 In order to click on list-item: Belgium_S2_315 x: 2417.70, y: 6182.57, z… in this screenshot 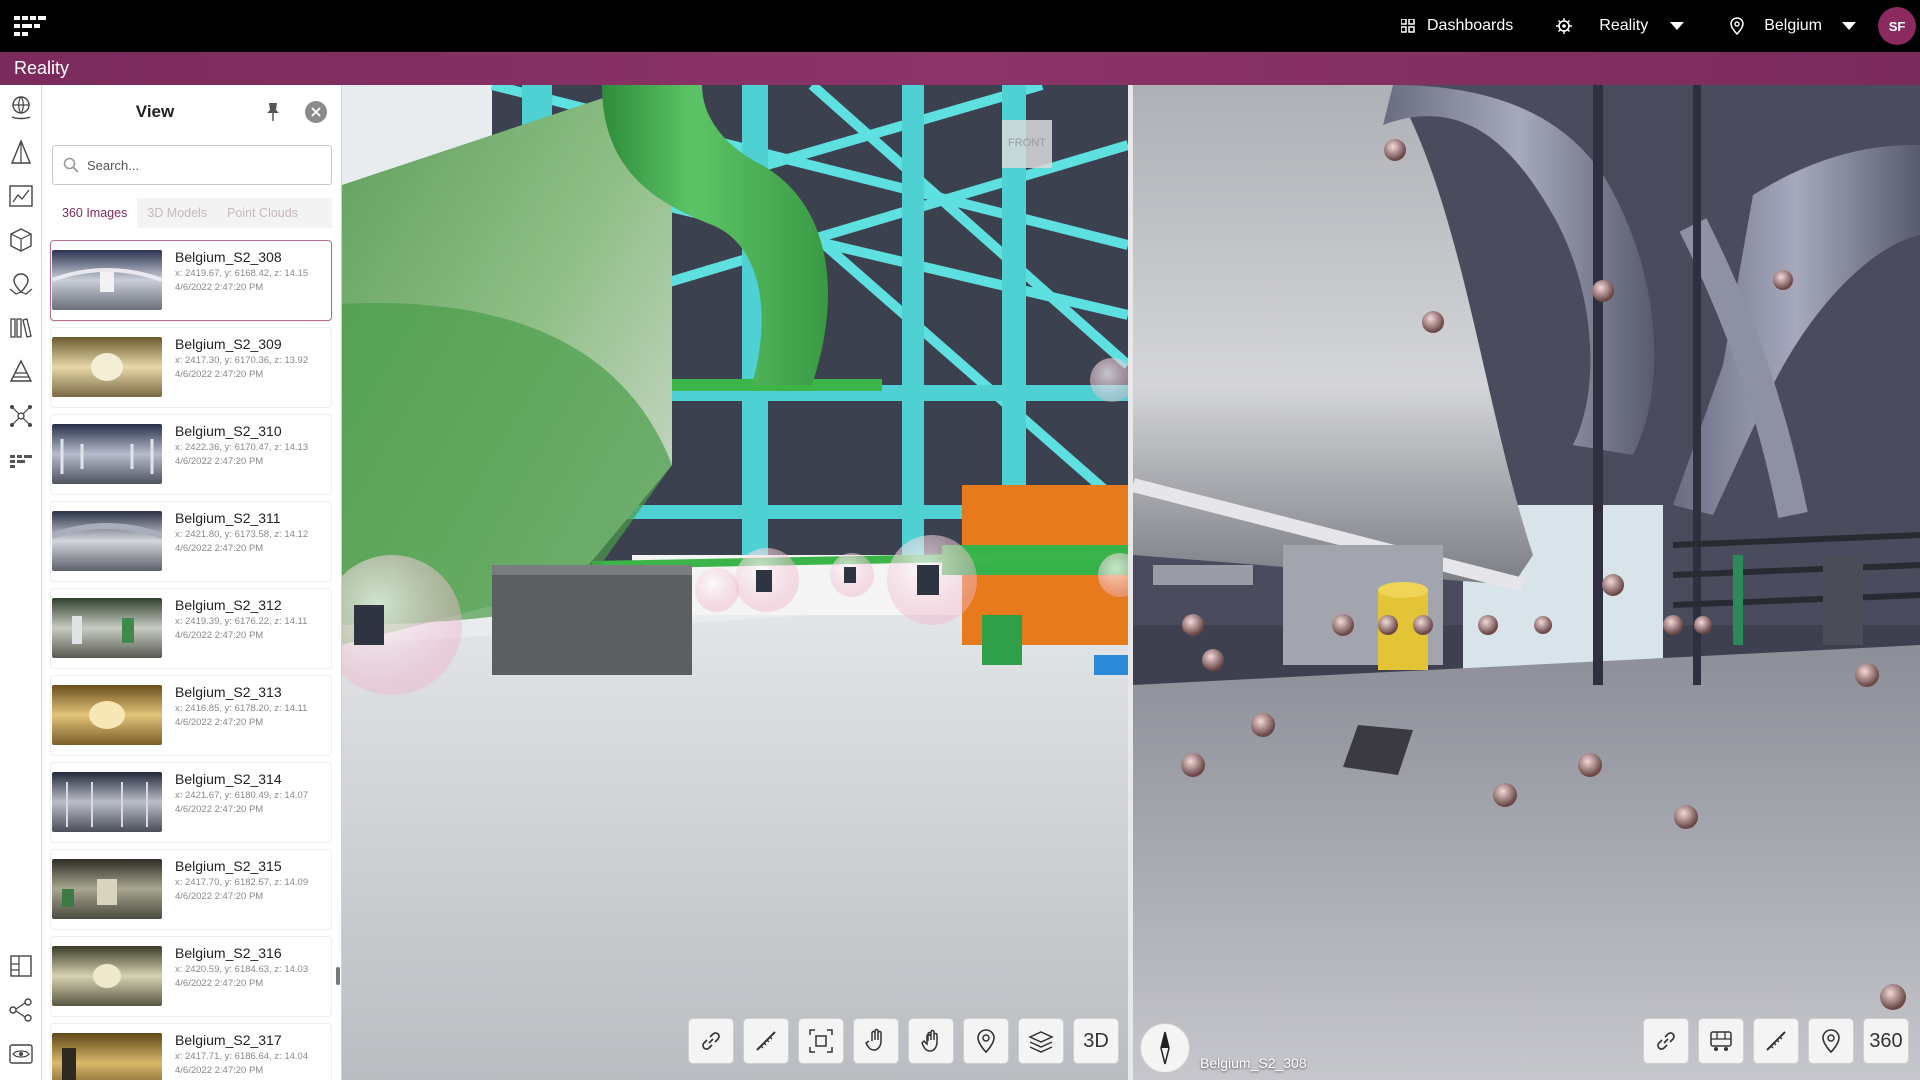, I will do `click(191, 889)`.